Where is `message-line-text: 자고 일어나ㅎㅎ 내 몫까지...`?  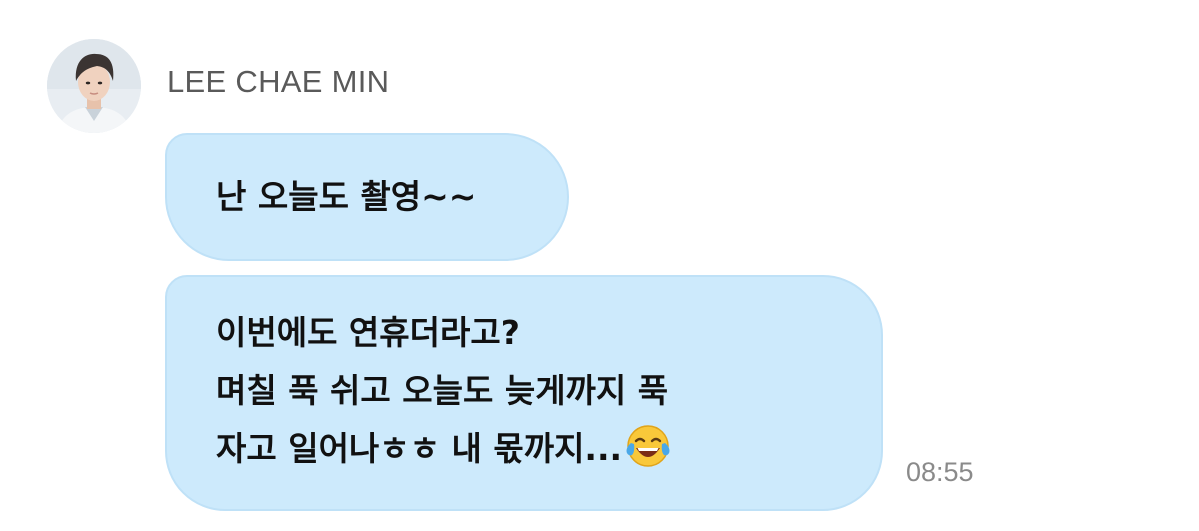
message-line-text: 자고 일어나ㅎㅎ 내 몫까지... is located at coordinates (419, 448).